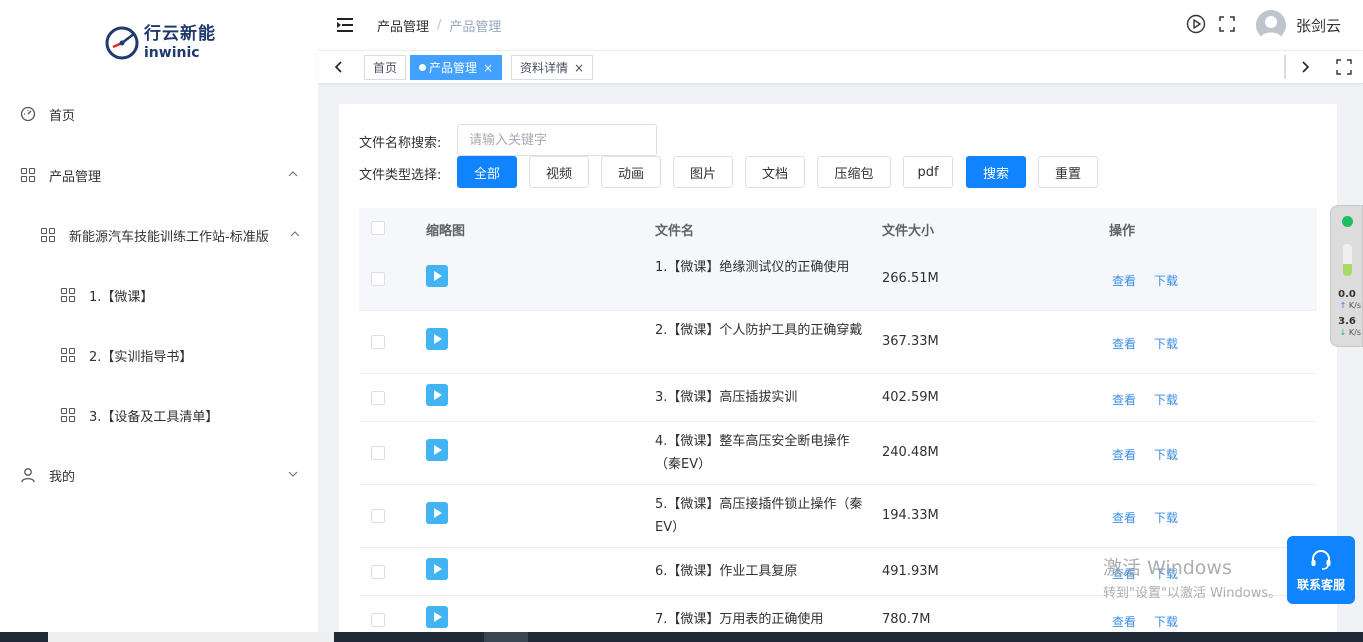  What do you see at coordinates (446, 231) in the screenshot?
I see `column-header-thumbnail: 缩略图` at bounding box center [446, 231].